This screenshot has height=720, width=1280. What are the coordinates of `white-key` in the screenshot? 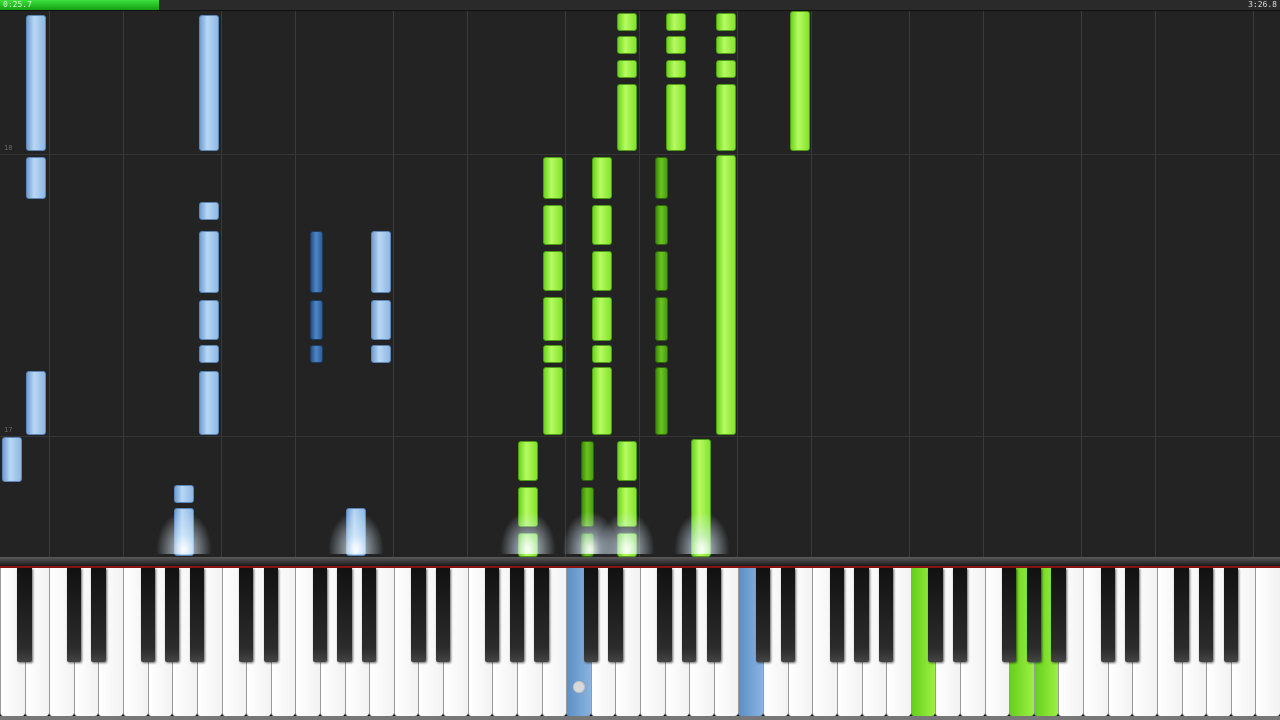 It's located at (1267, 642).